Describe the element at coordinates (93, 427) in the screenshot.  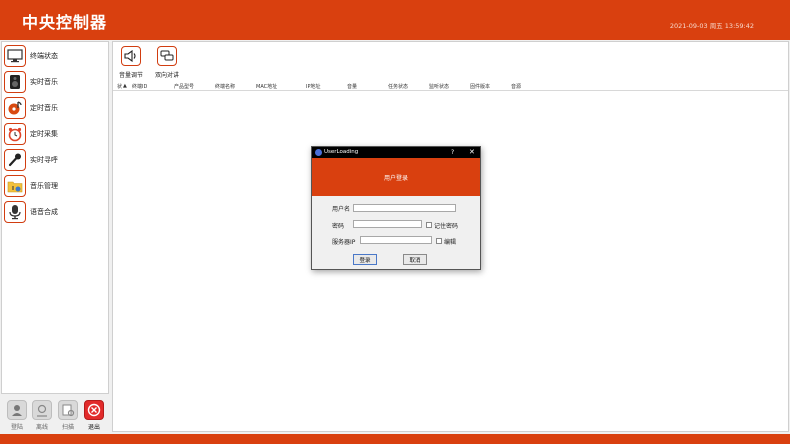
I see `exit-label: 退出` at that location.